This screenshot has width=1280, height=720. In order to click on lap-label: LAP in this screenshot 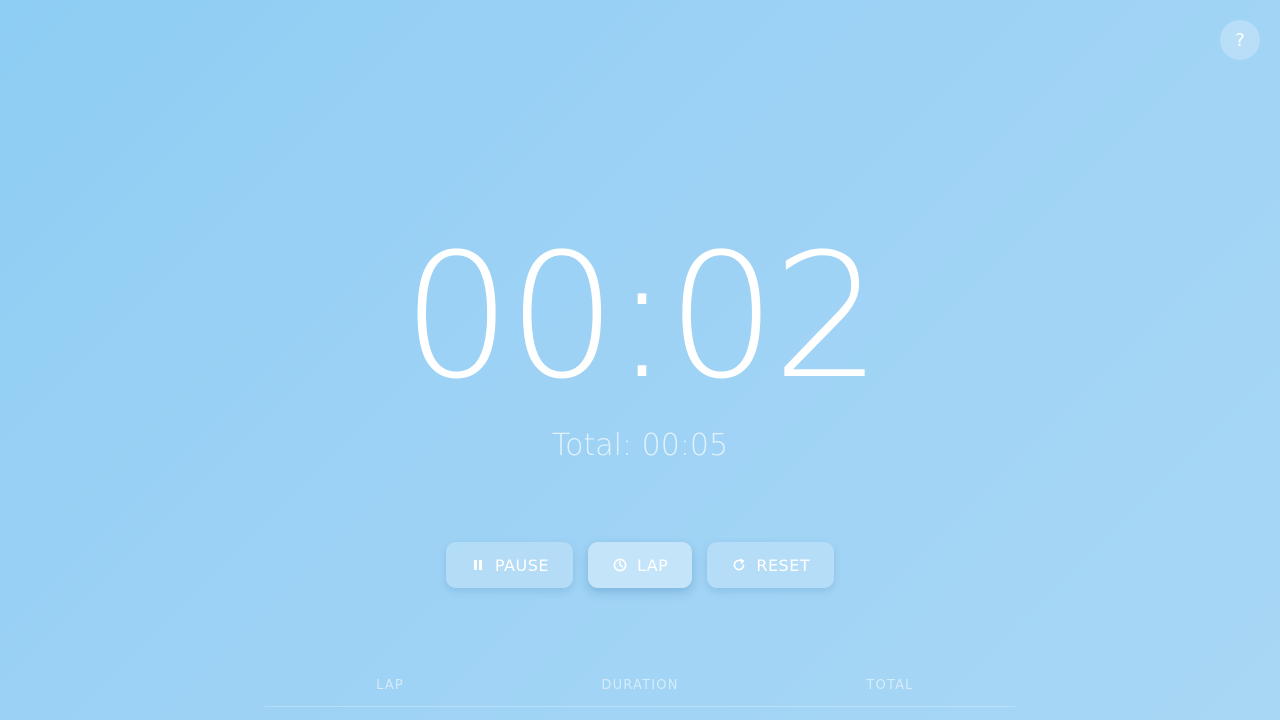, I will do `click(652, 565)`.